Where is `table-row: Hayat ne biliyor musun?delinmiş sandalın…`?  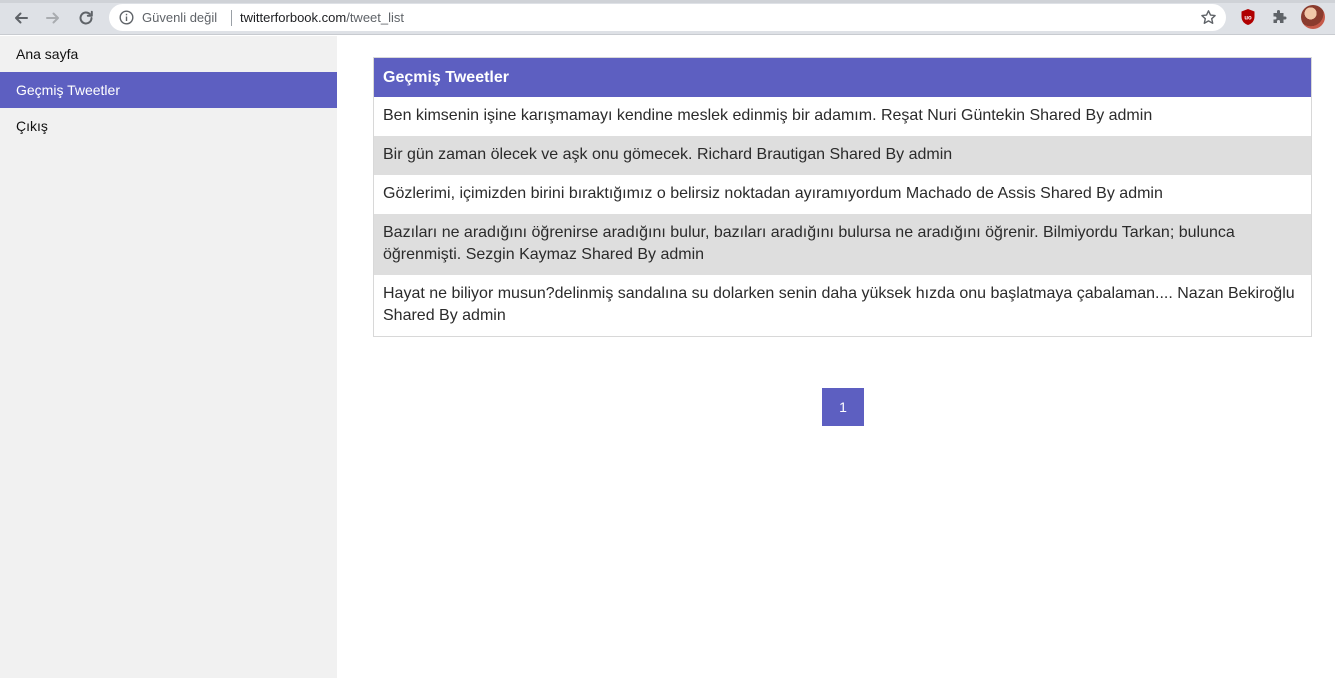
table-row: Hayat ne biliyor musun?delinmiş sandalın… is located at coordinates (842, 305).